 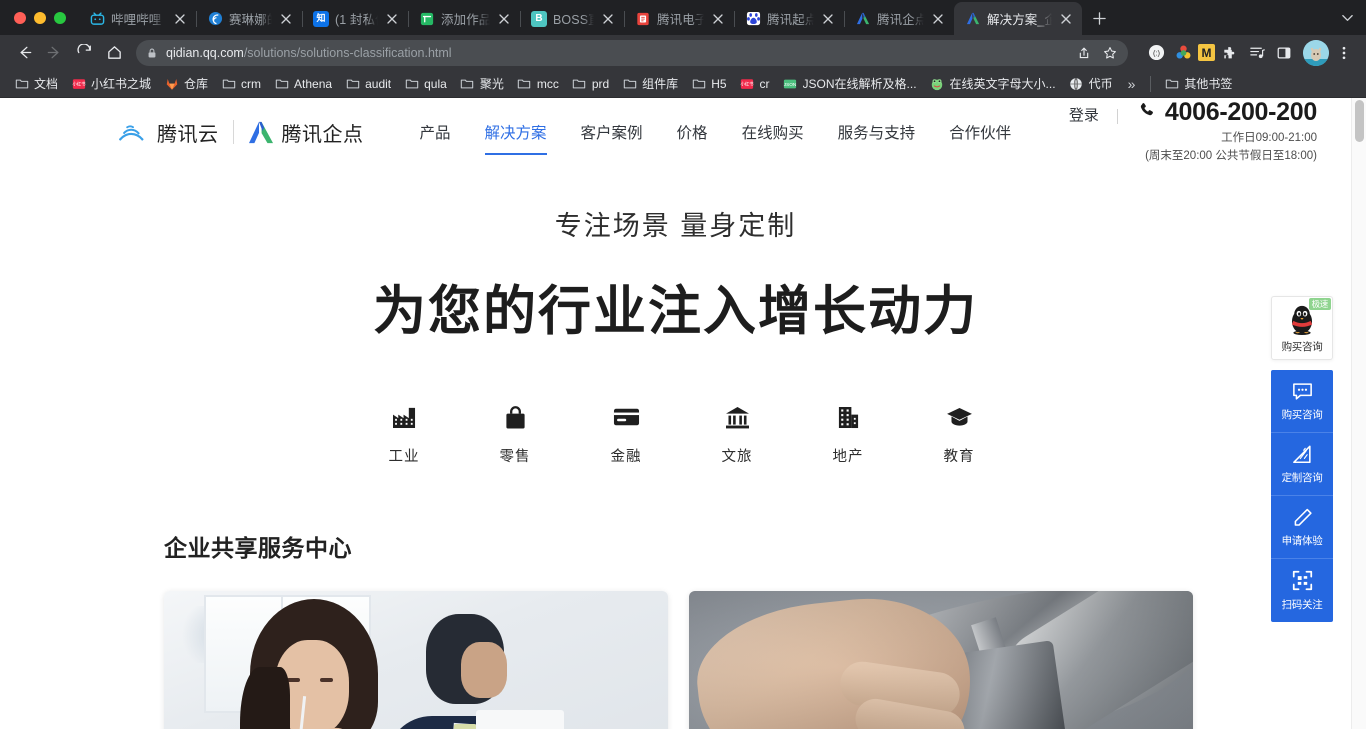 What do you see at coordinates (60, 17) in the screenshot?
I see `maximize-window-button` at bounding box center [60, 17].